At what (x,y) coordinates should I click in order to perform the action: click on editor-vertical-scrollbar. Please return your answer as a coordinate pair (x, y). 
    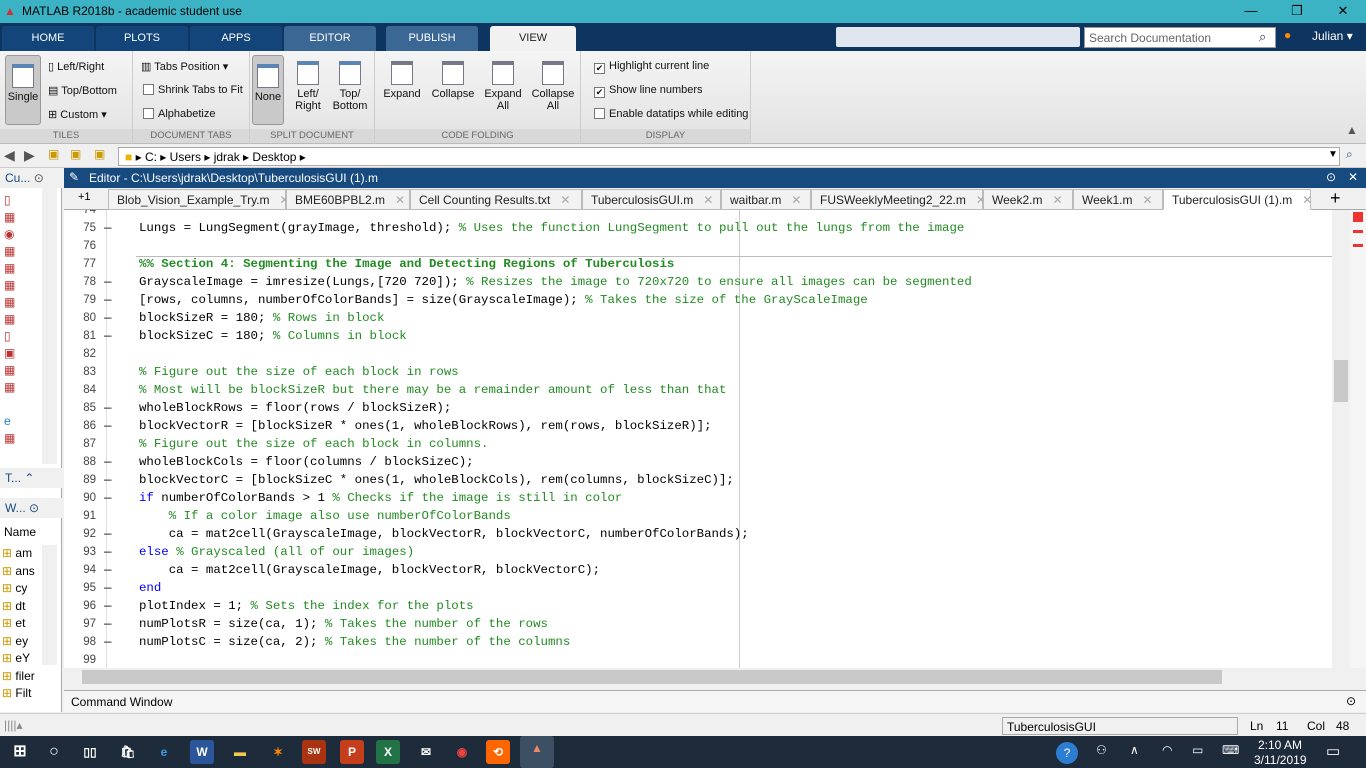
    Looking at the image, I should click on (1341, 439).